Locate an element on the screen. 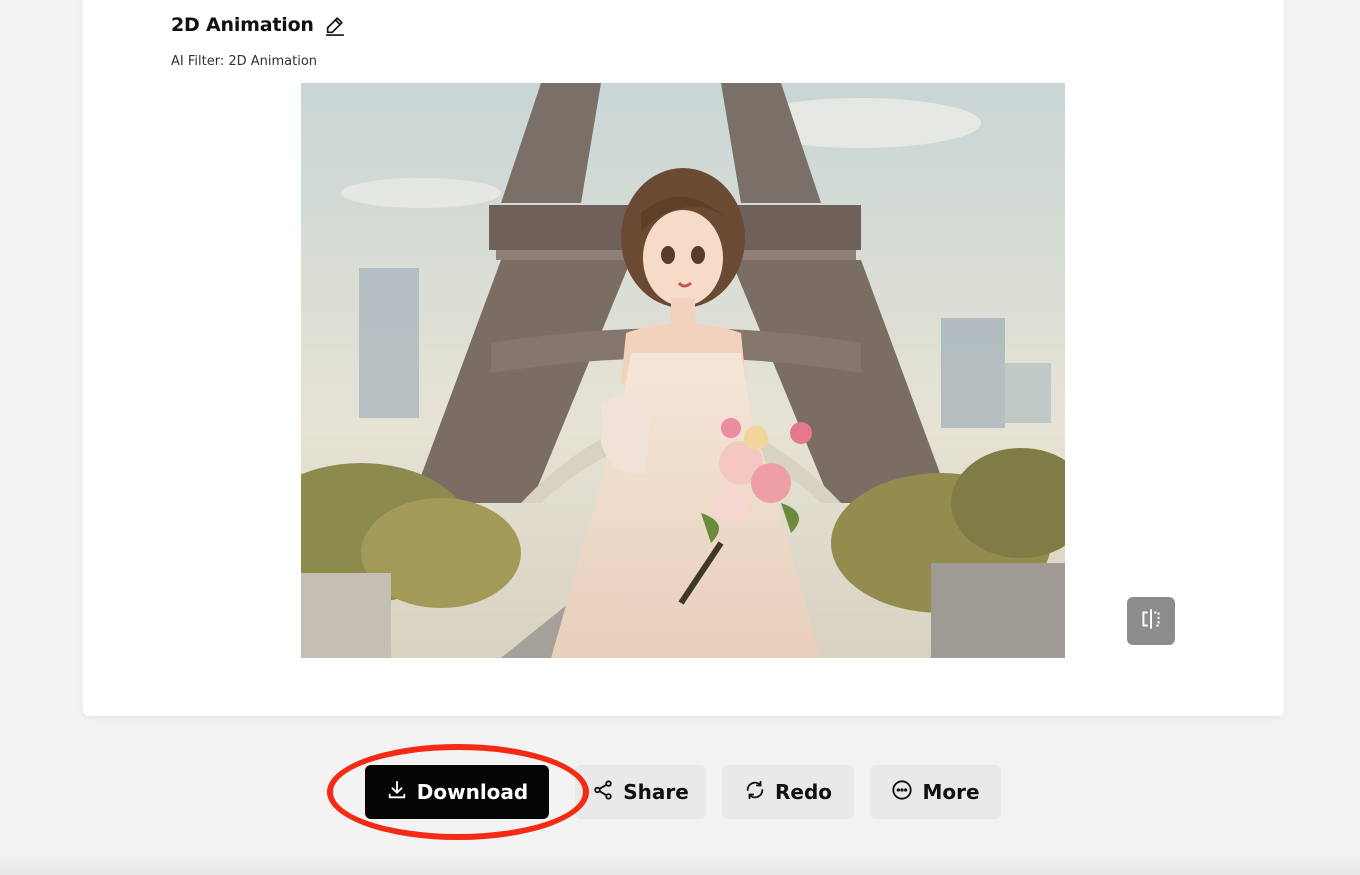 The width and height of the screenshot is (1360, 875). refresh-icon is located at coordinates (755, 792).